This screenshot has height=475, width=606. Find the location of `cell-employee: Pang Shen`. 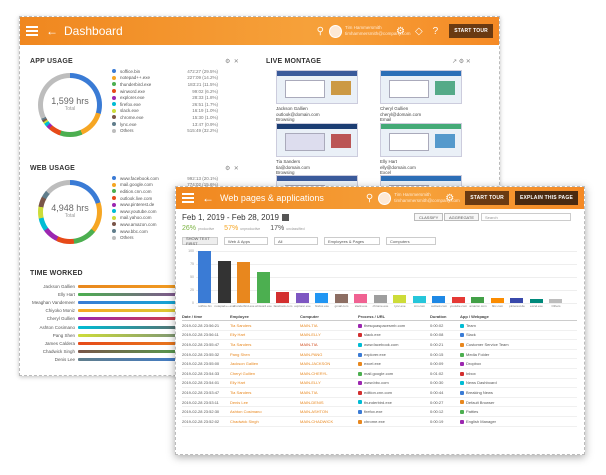

cell-employee: Pang Shen is located at coordinates (265, 354).